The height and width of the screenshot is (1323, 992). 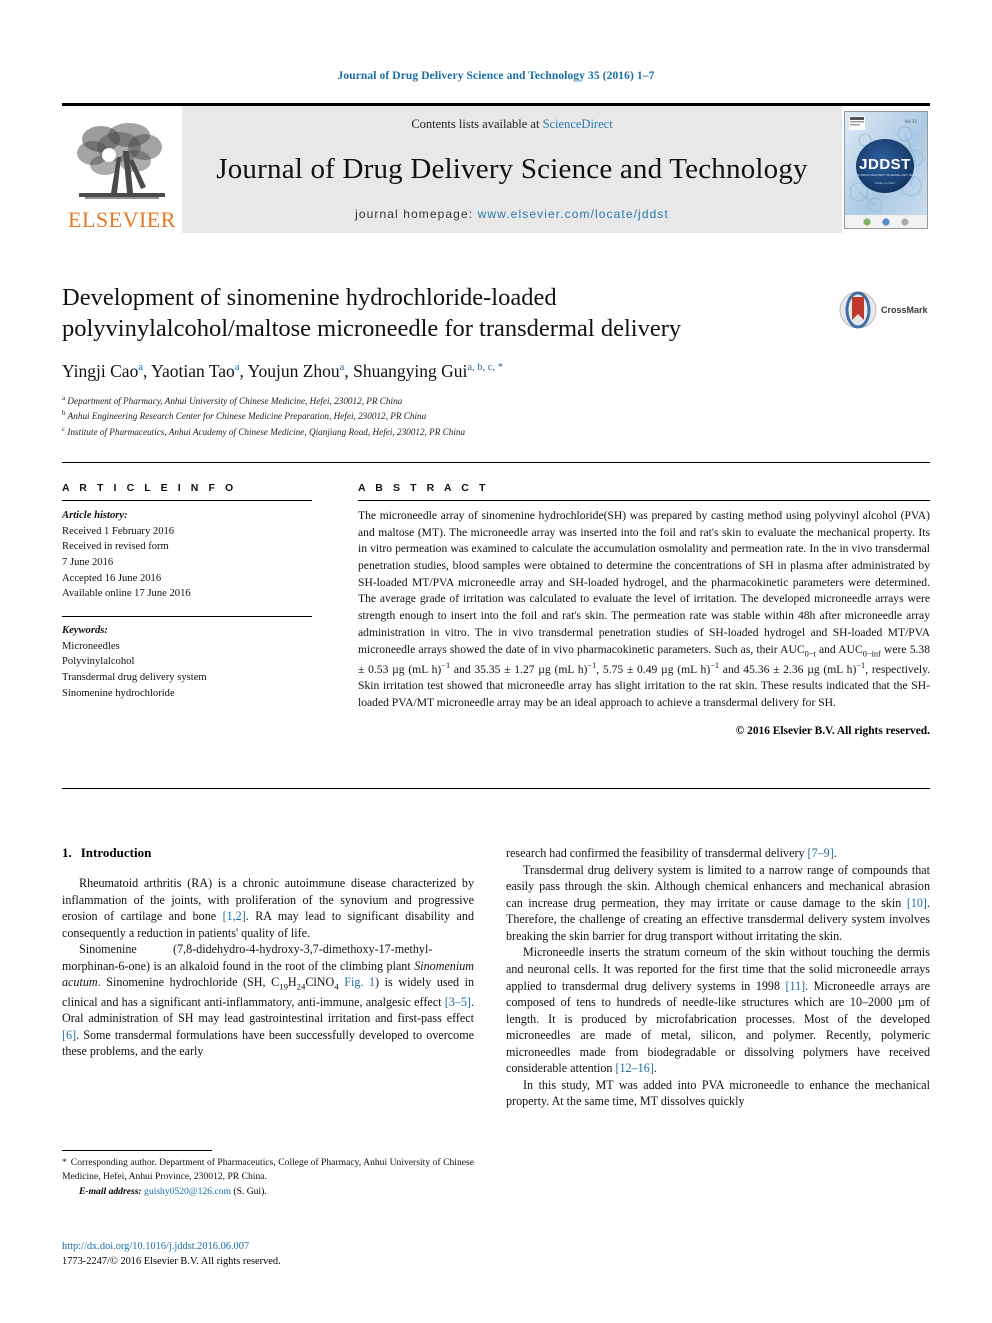 I want to click on abstract-sub-1: 0−t, so click(x=810, y=653).